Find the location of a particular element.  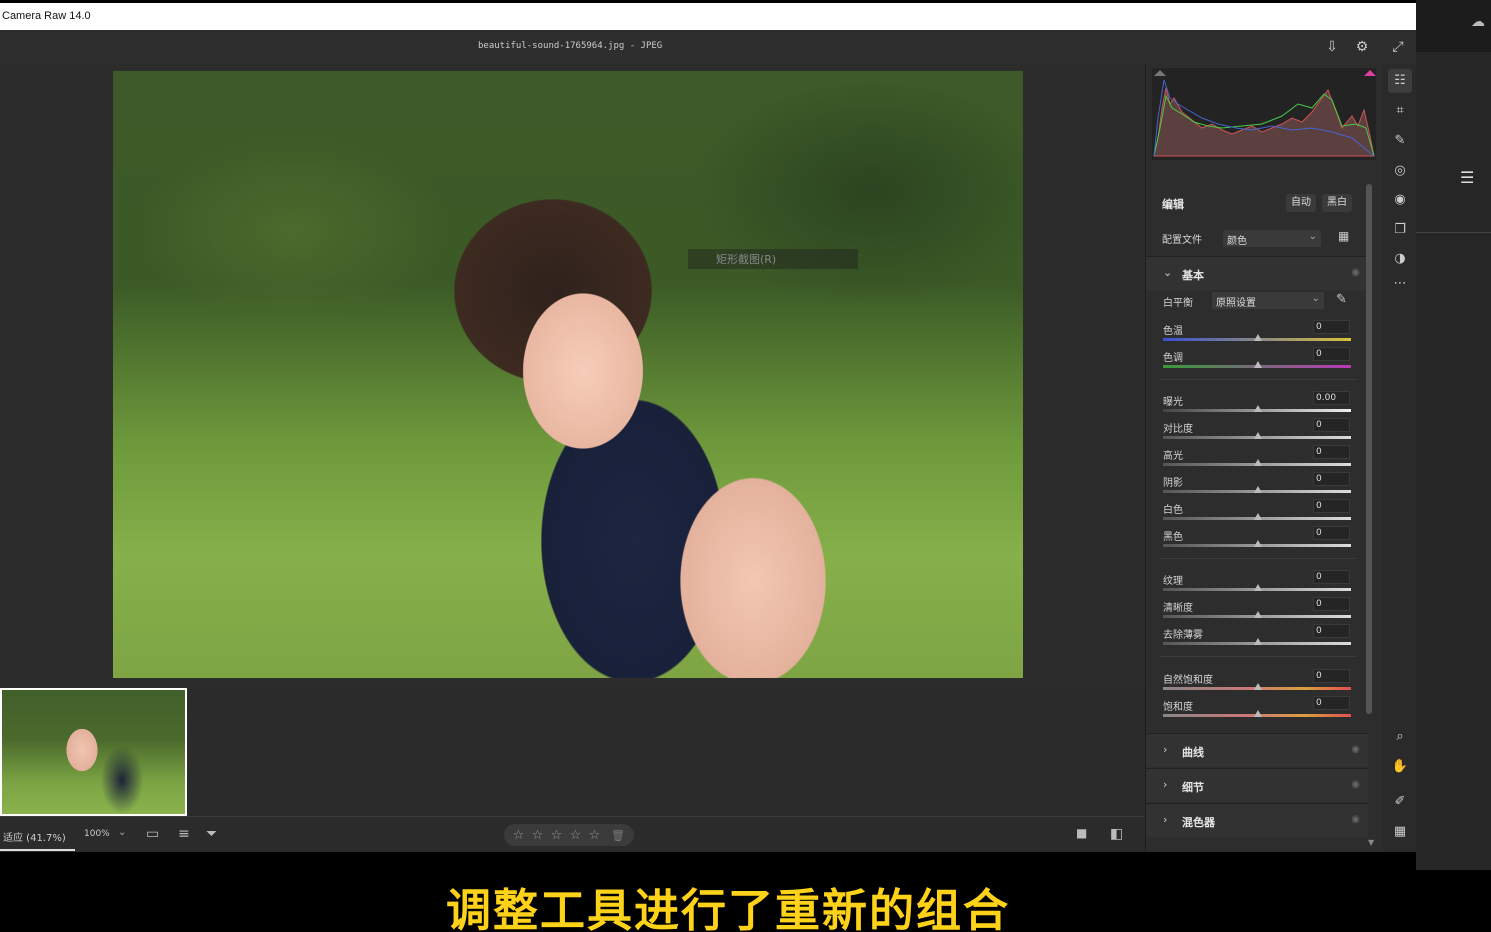

shadow-clipping-icon is located at coordinates (1160, 73).